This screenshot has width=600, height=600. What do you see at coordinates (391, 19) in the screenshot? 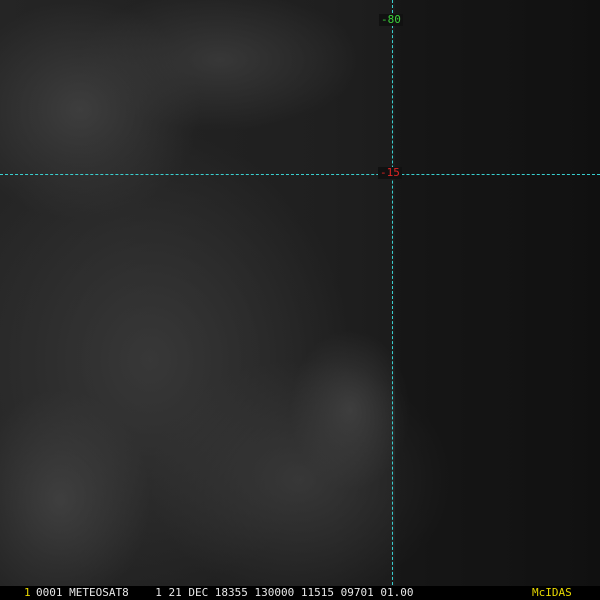
I see `longitude-label: -80` at bounding box center [391, 19].